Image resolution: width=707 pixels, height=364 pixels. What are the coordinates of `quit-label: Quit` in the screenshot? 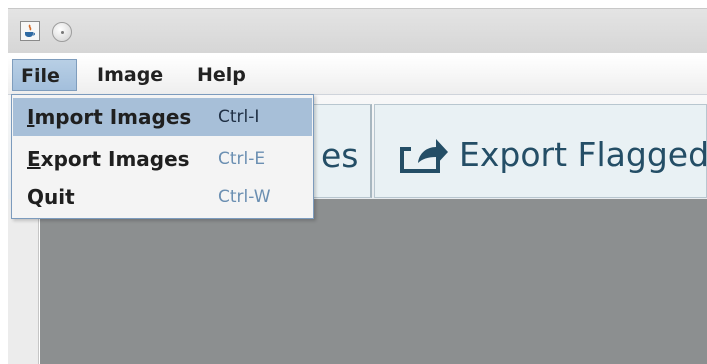 It's located at (51, 197).